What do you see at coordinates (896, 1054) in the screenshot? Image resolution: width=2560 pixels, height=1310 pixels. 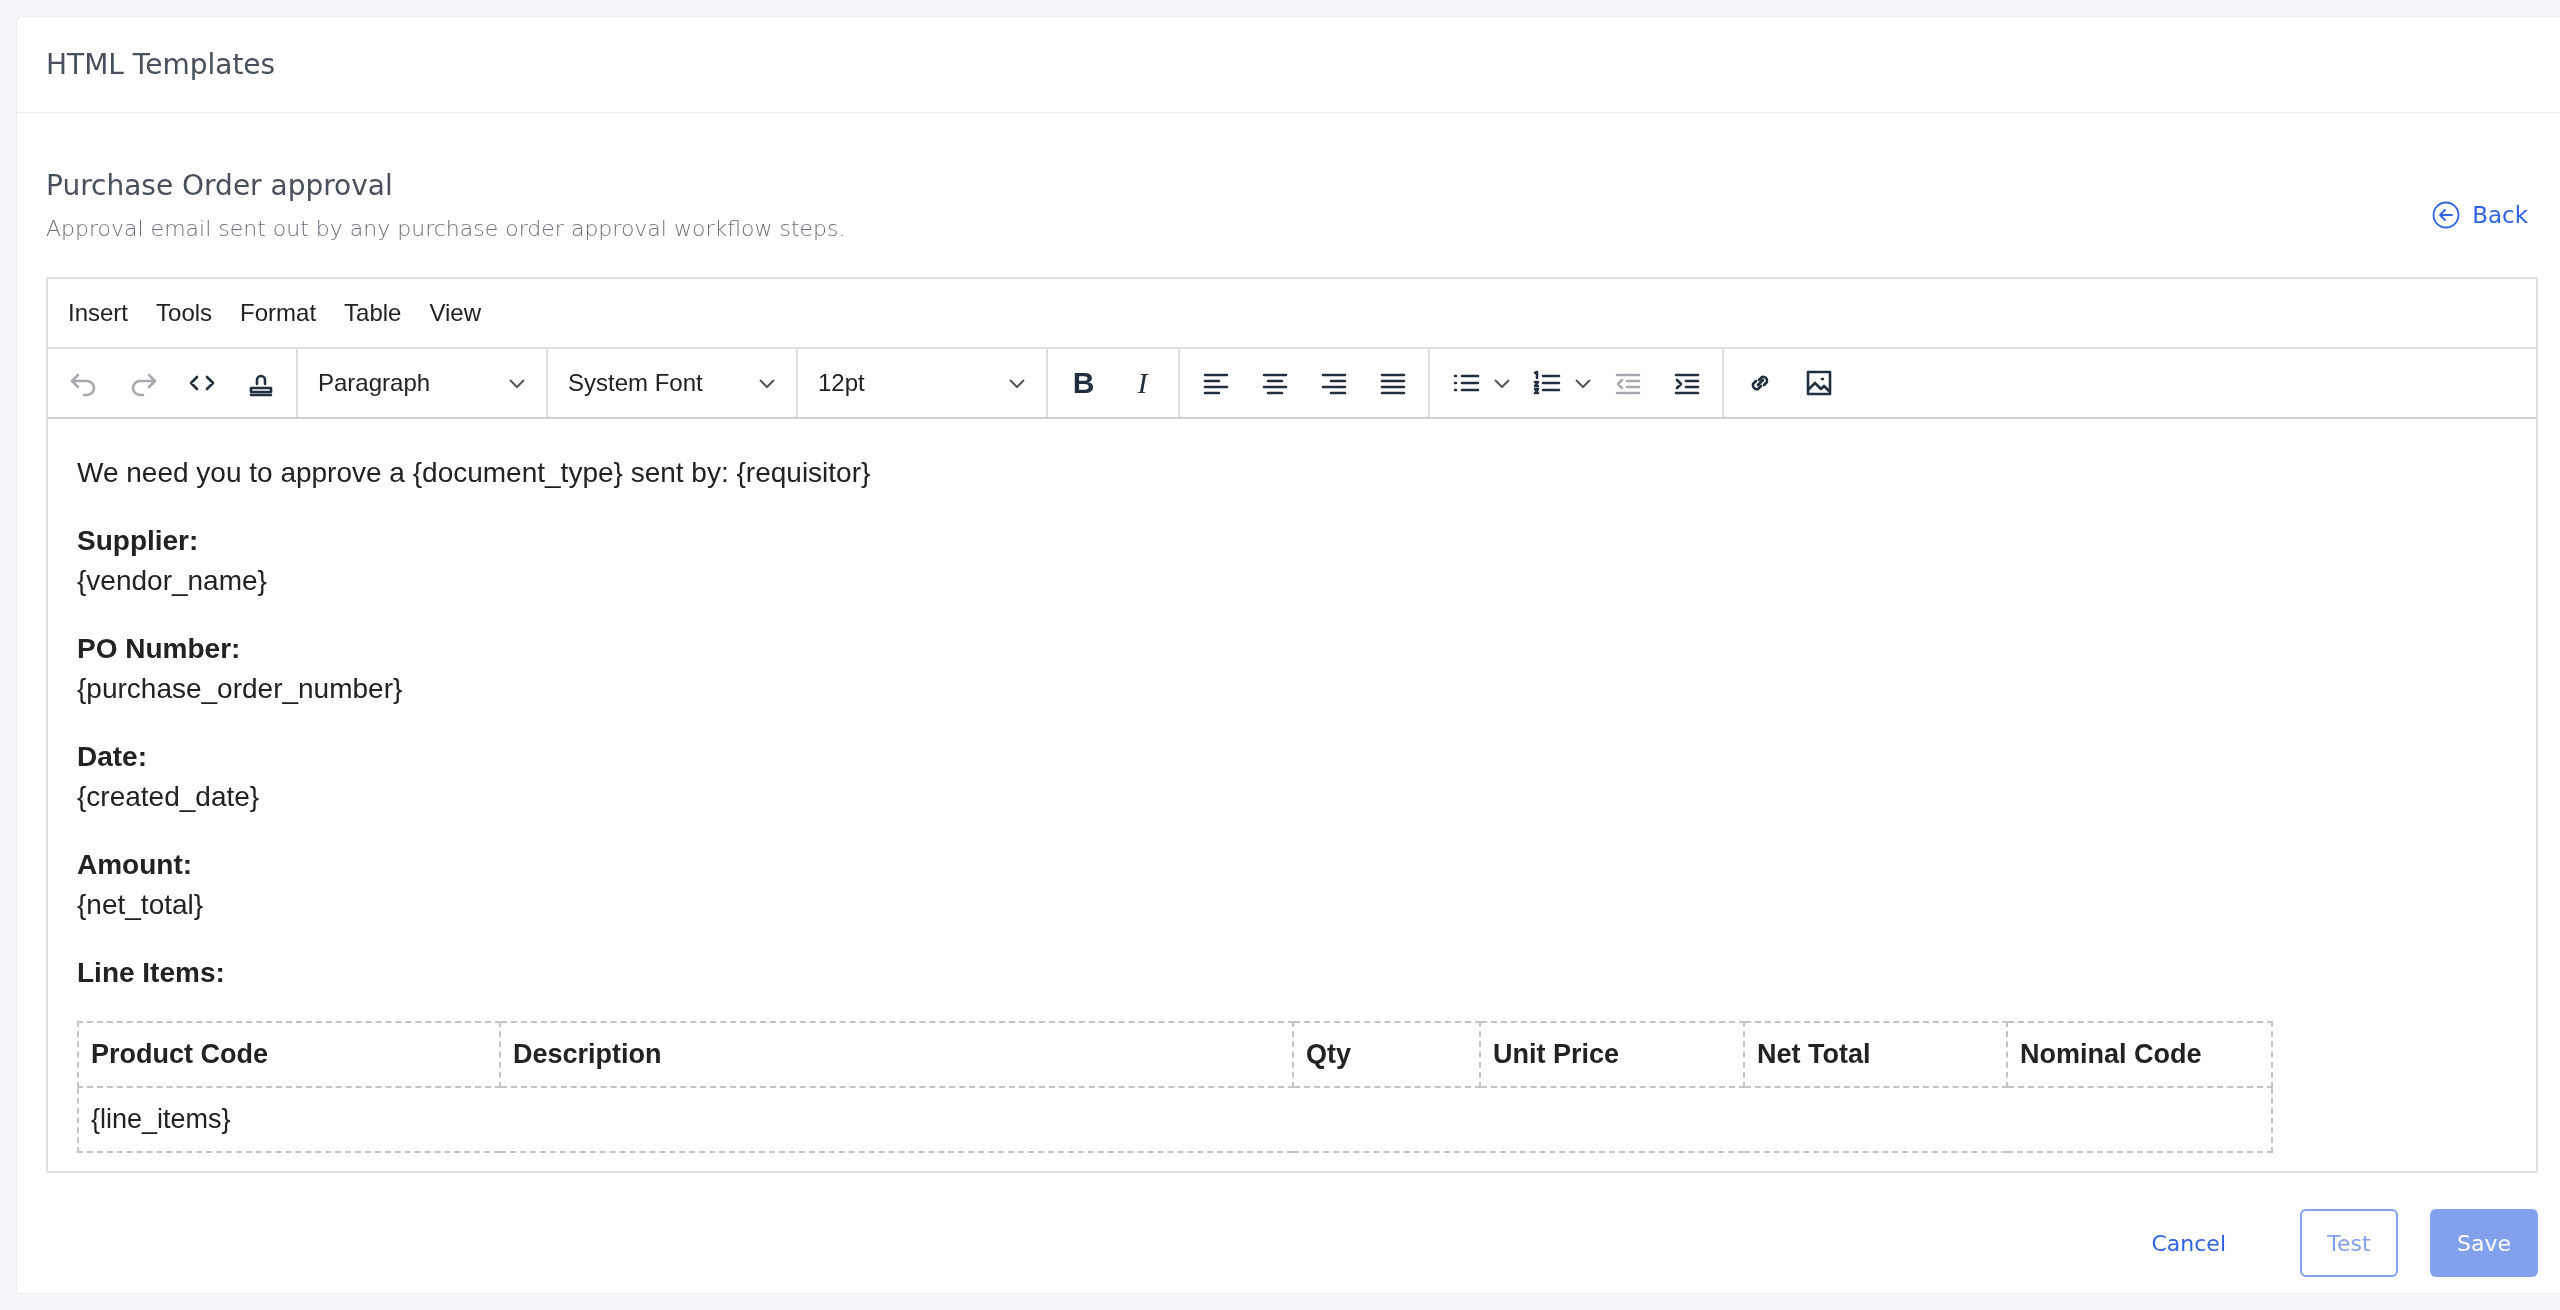 I see `column-header: Description` at bounding box center [896, 1054].